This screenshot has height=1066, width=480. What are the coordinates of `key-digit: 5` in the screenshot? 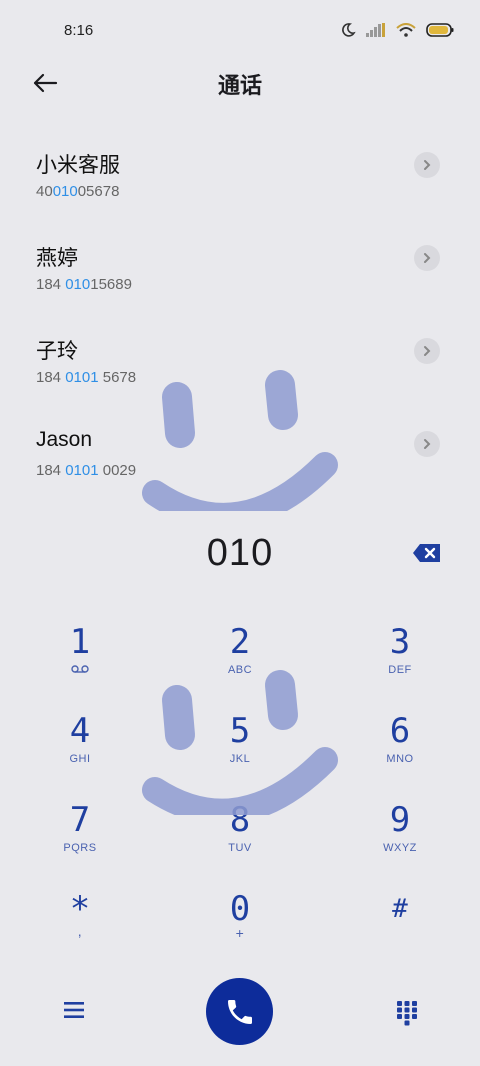 It's located at (240, 731).